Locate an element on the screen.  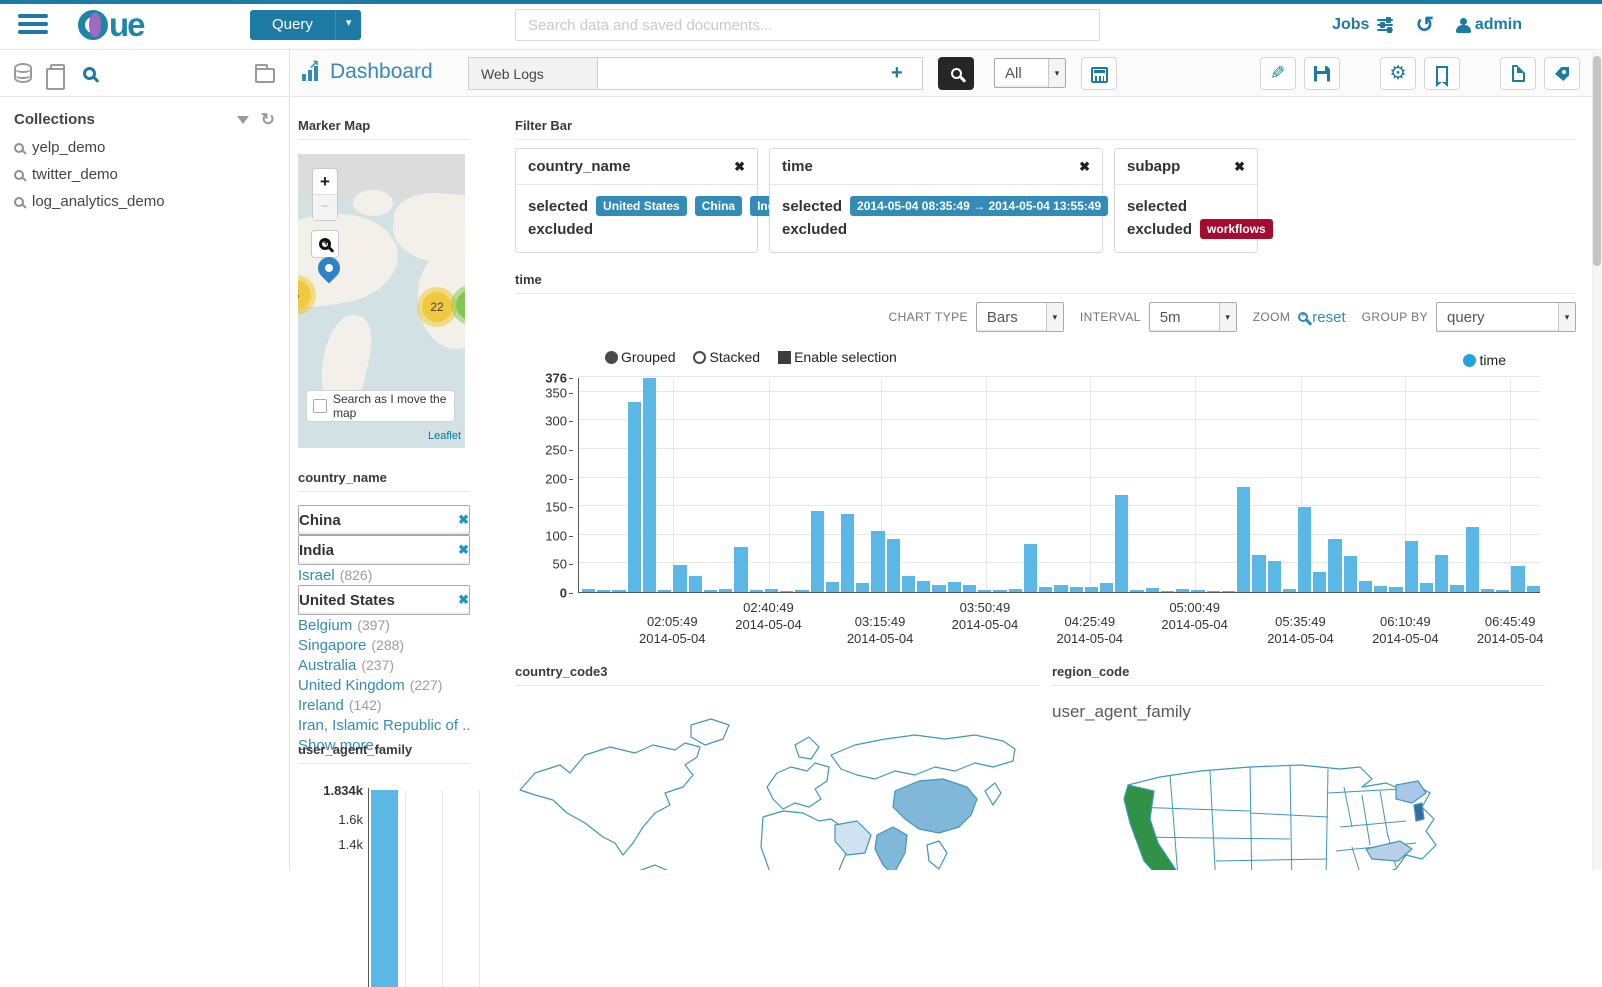
leaflet-attribution-link: Leaflet is located at coordinates (444, 436).